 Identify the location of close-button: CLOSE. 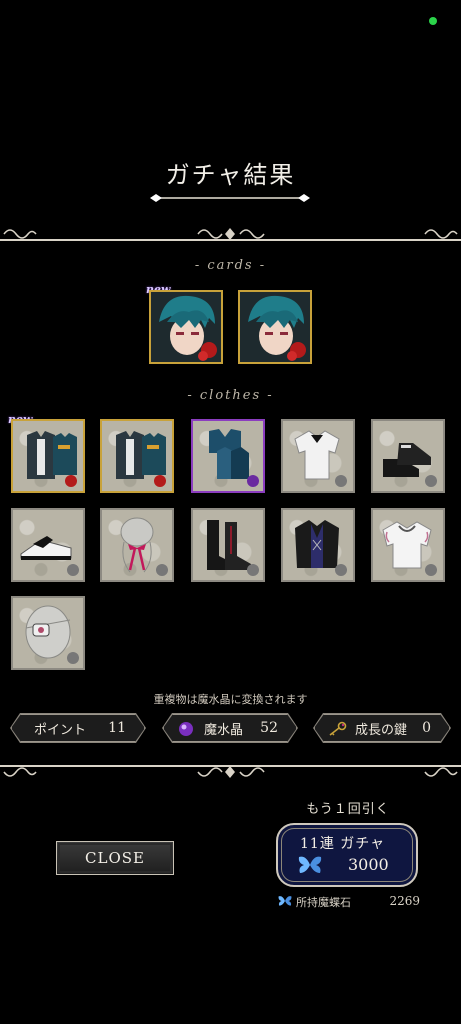
(115, 858).